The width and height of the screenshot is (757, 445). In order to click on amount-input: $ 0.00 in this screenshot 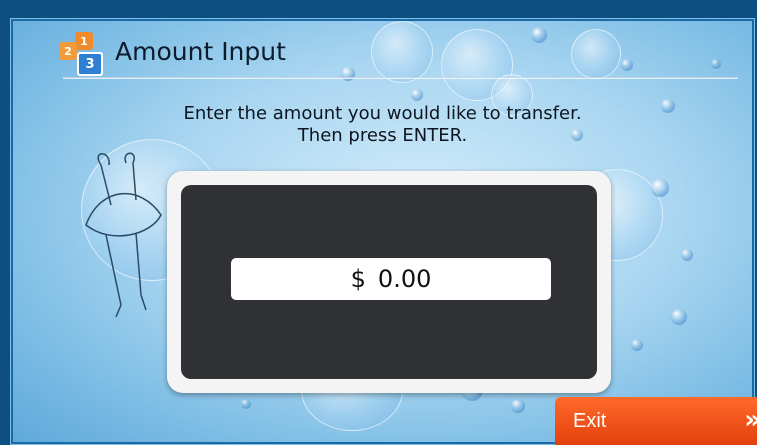, I will do `click(391, 279)`.